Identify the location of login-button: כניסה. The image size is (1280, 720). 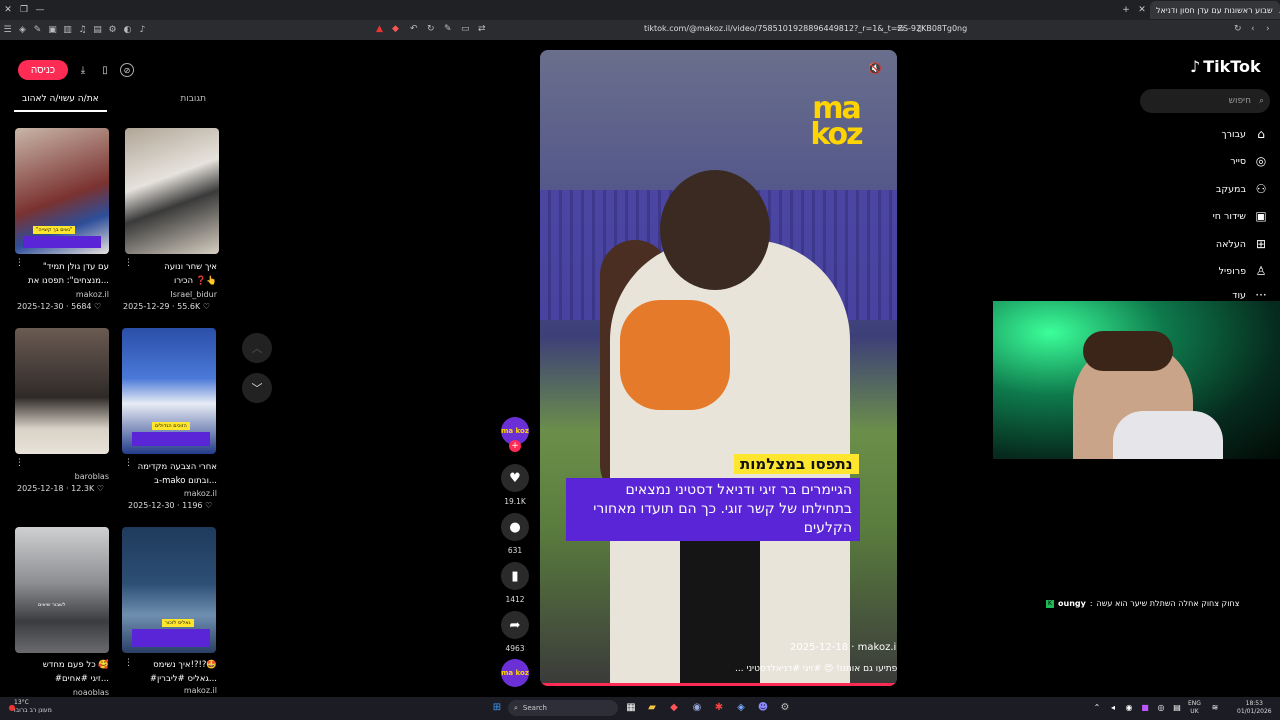
(43, 70).